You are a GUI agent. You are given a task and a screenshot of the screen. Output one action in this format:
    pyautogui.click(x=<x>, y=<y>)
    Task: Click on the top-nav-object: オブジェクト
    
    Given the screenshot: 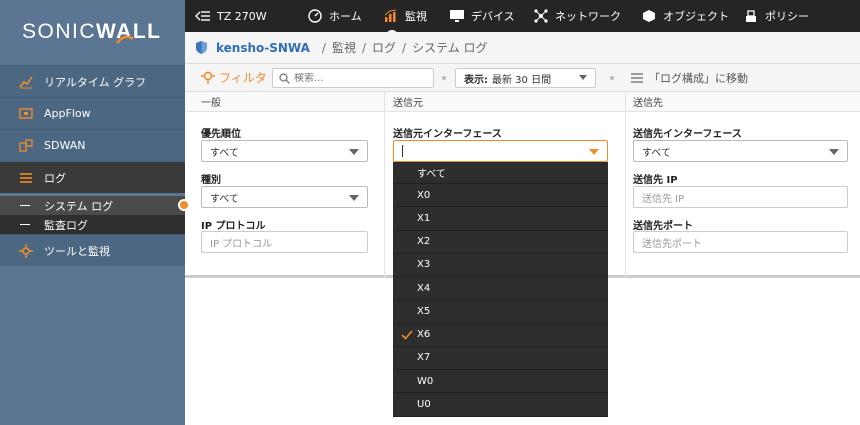 What is the action you would take?
    pyautogui.click(x=692, y=16)
    